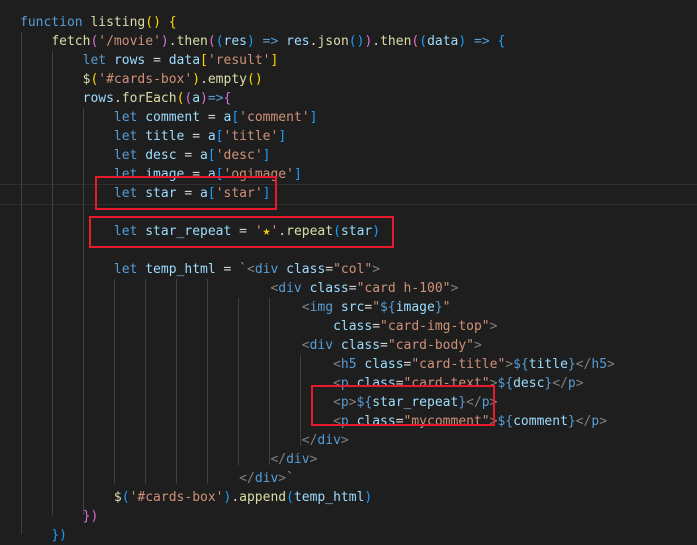  Describe the element at coordinates (317, 364) in the screenshot. I see `code-line: <h5 class="card-title">${title}</h5>` at that location.